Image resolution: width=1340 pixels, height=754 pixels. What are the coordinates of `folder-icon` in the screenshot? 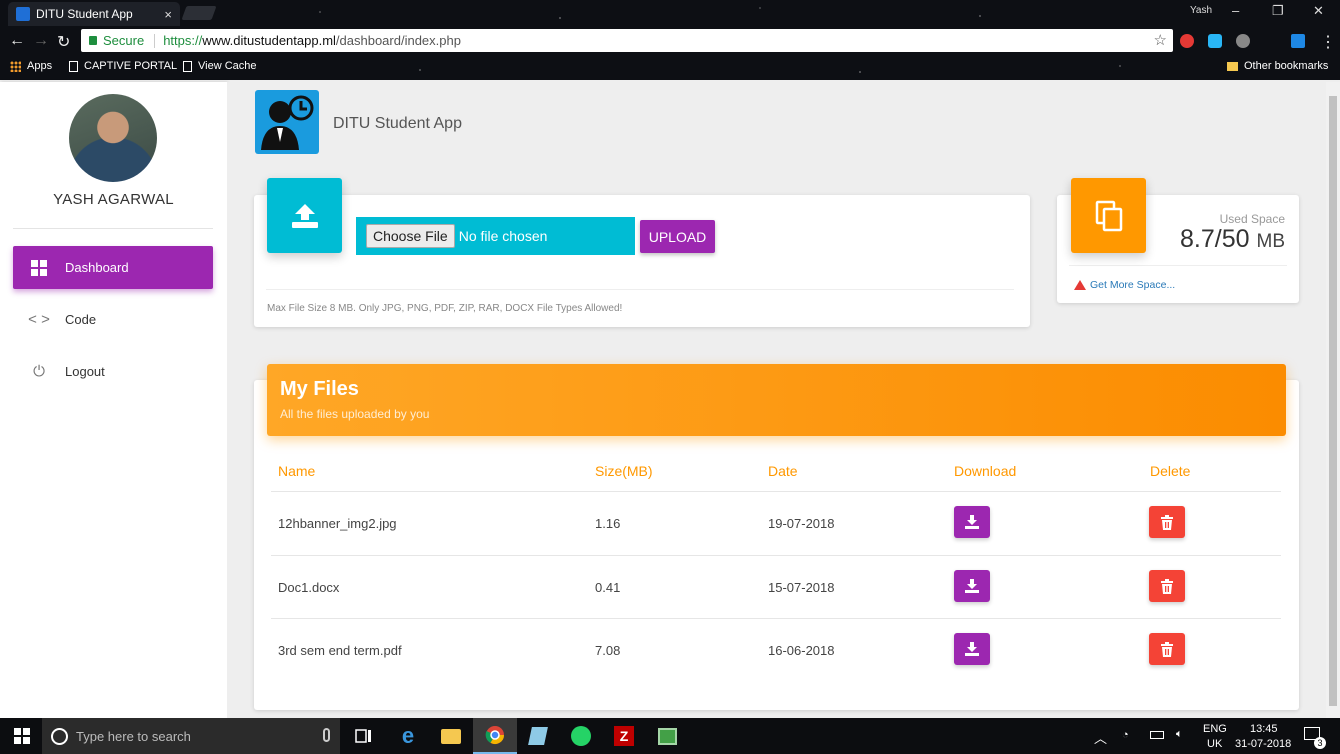 It's located at (1232, 66).